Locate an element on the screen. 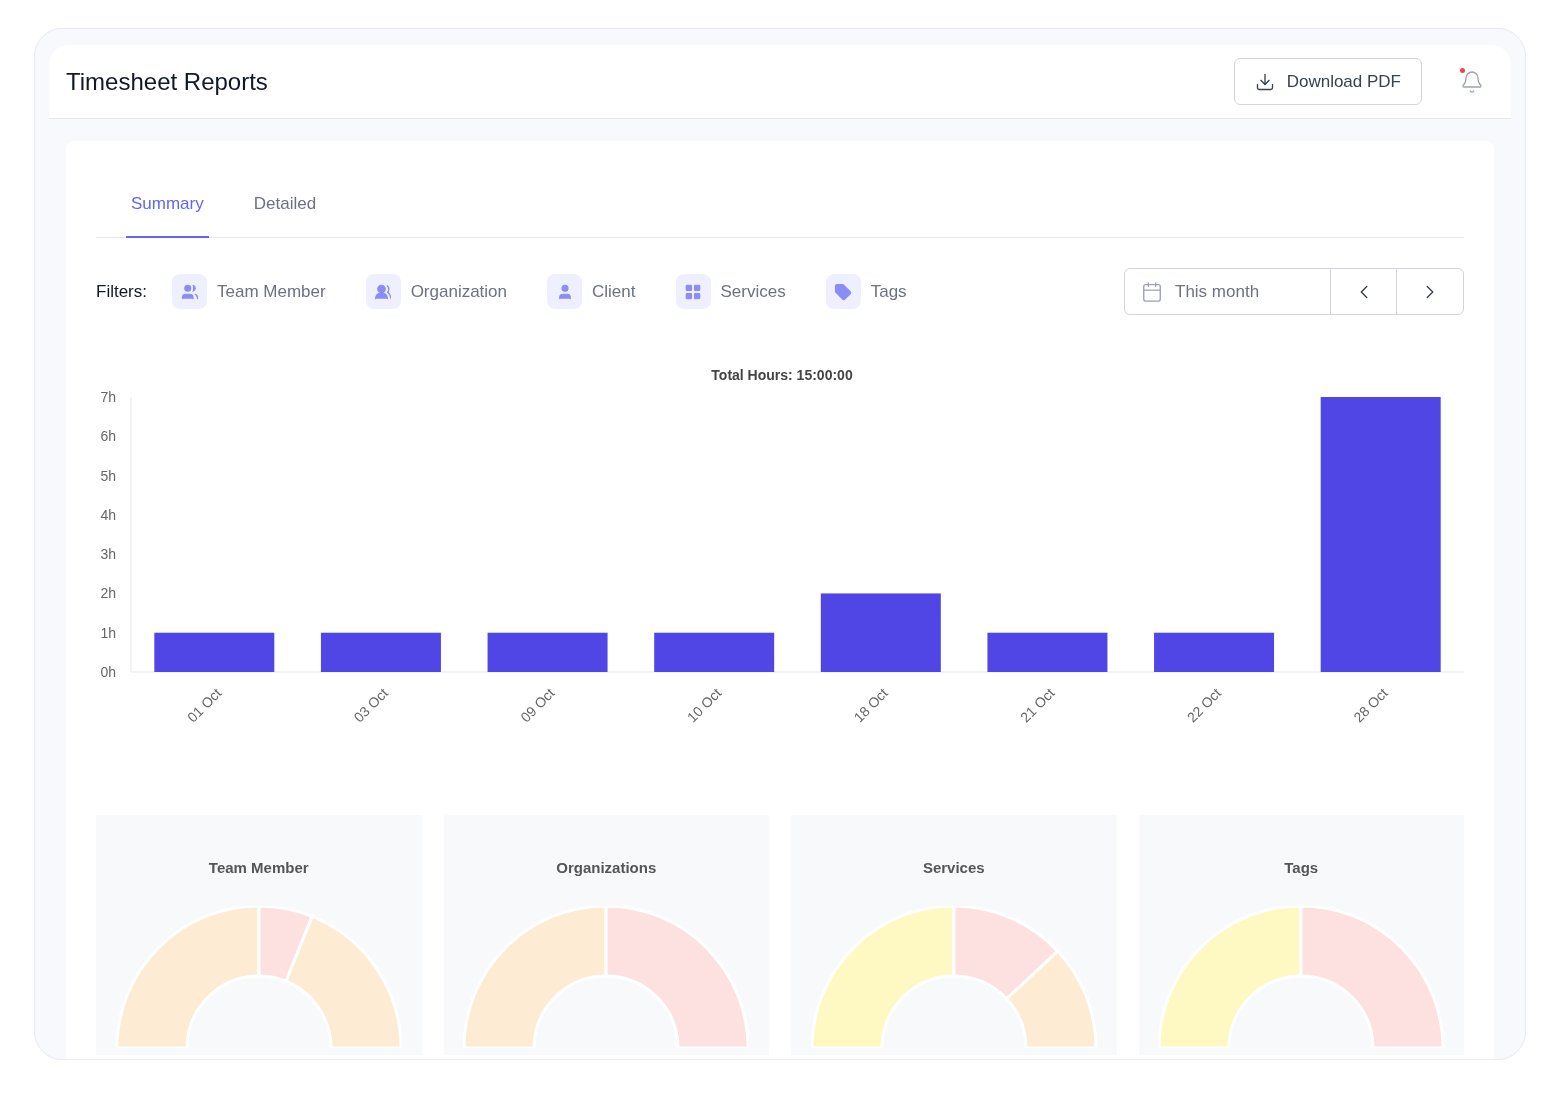  breakdown-title: Team Member is located at coordinates (258, 868).